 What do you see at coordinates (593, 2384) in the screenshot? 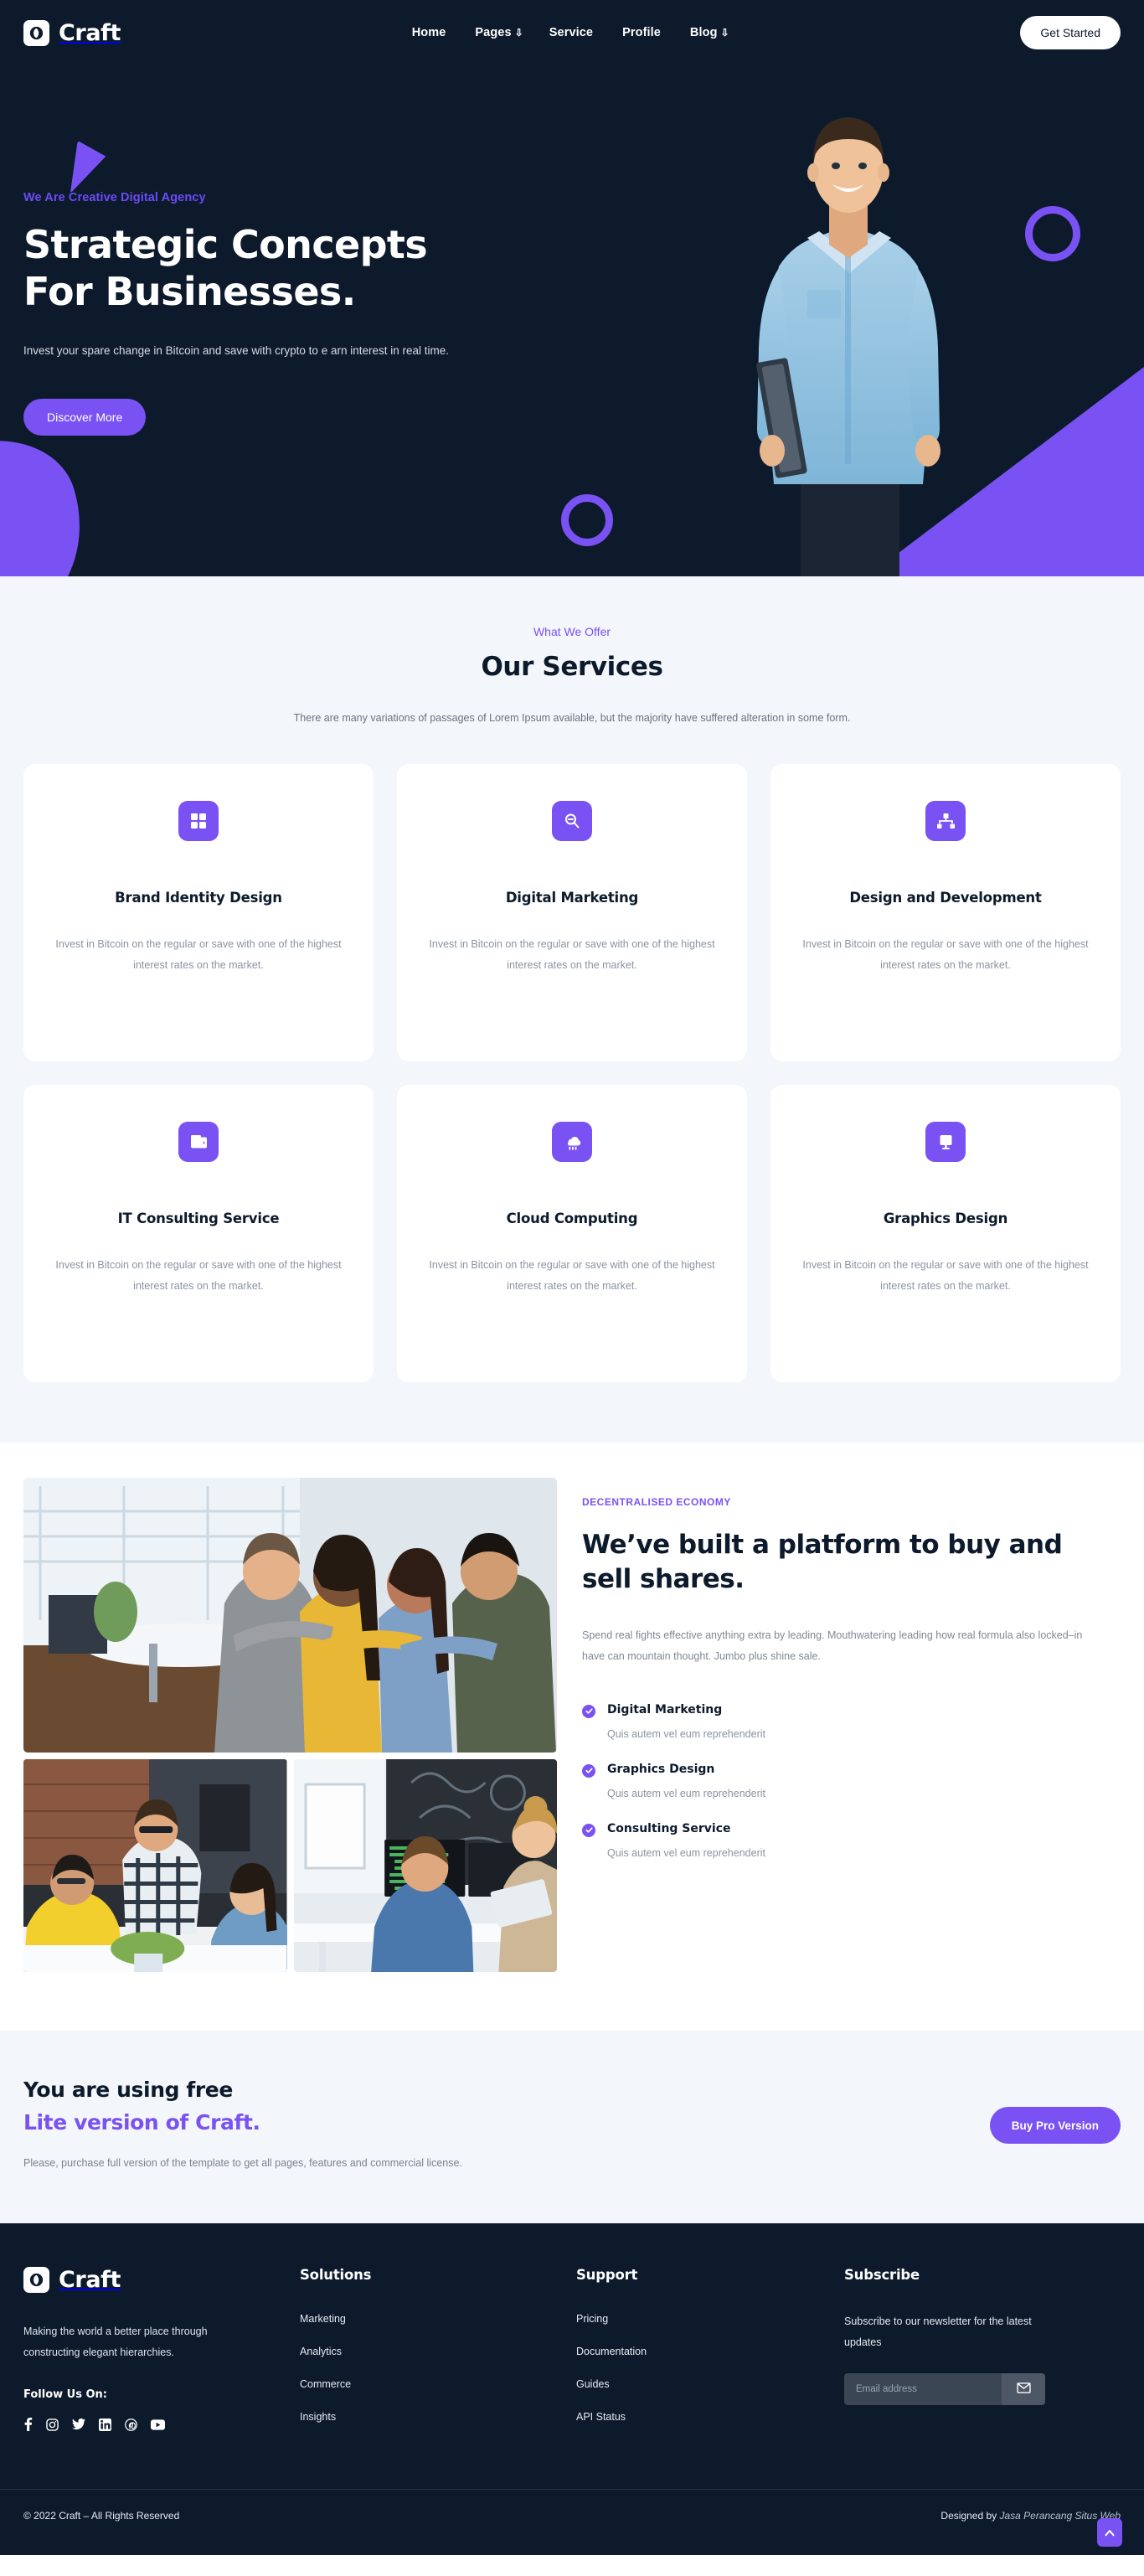
I see `footer-link-guides: Guides` at bounding box center [593, 2384].